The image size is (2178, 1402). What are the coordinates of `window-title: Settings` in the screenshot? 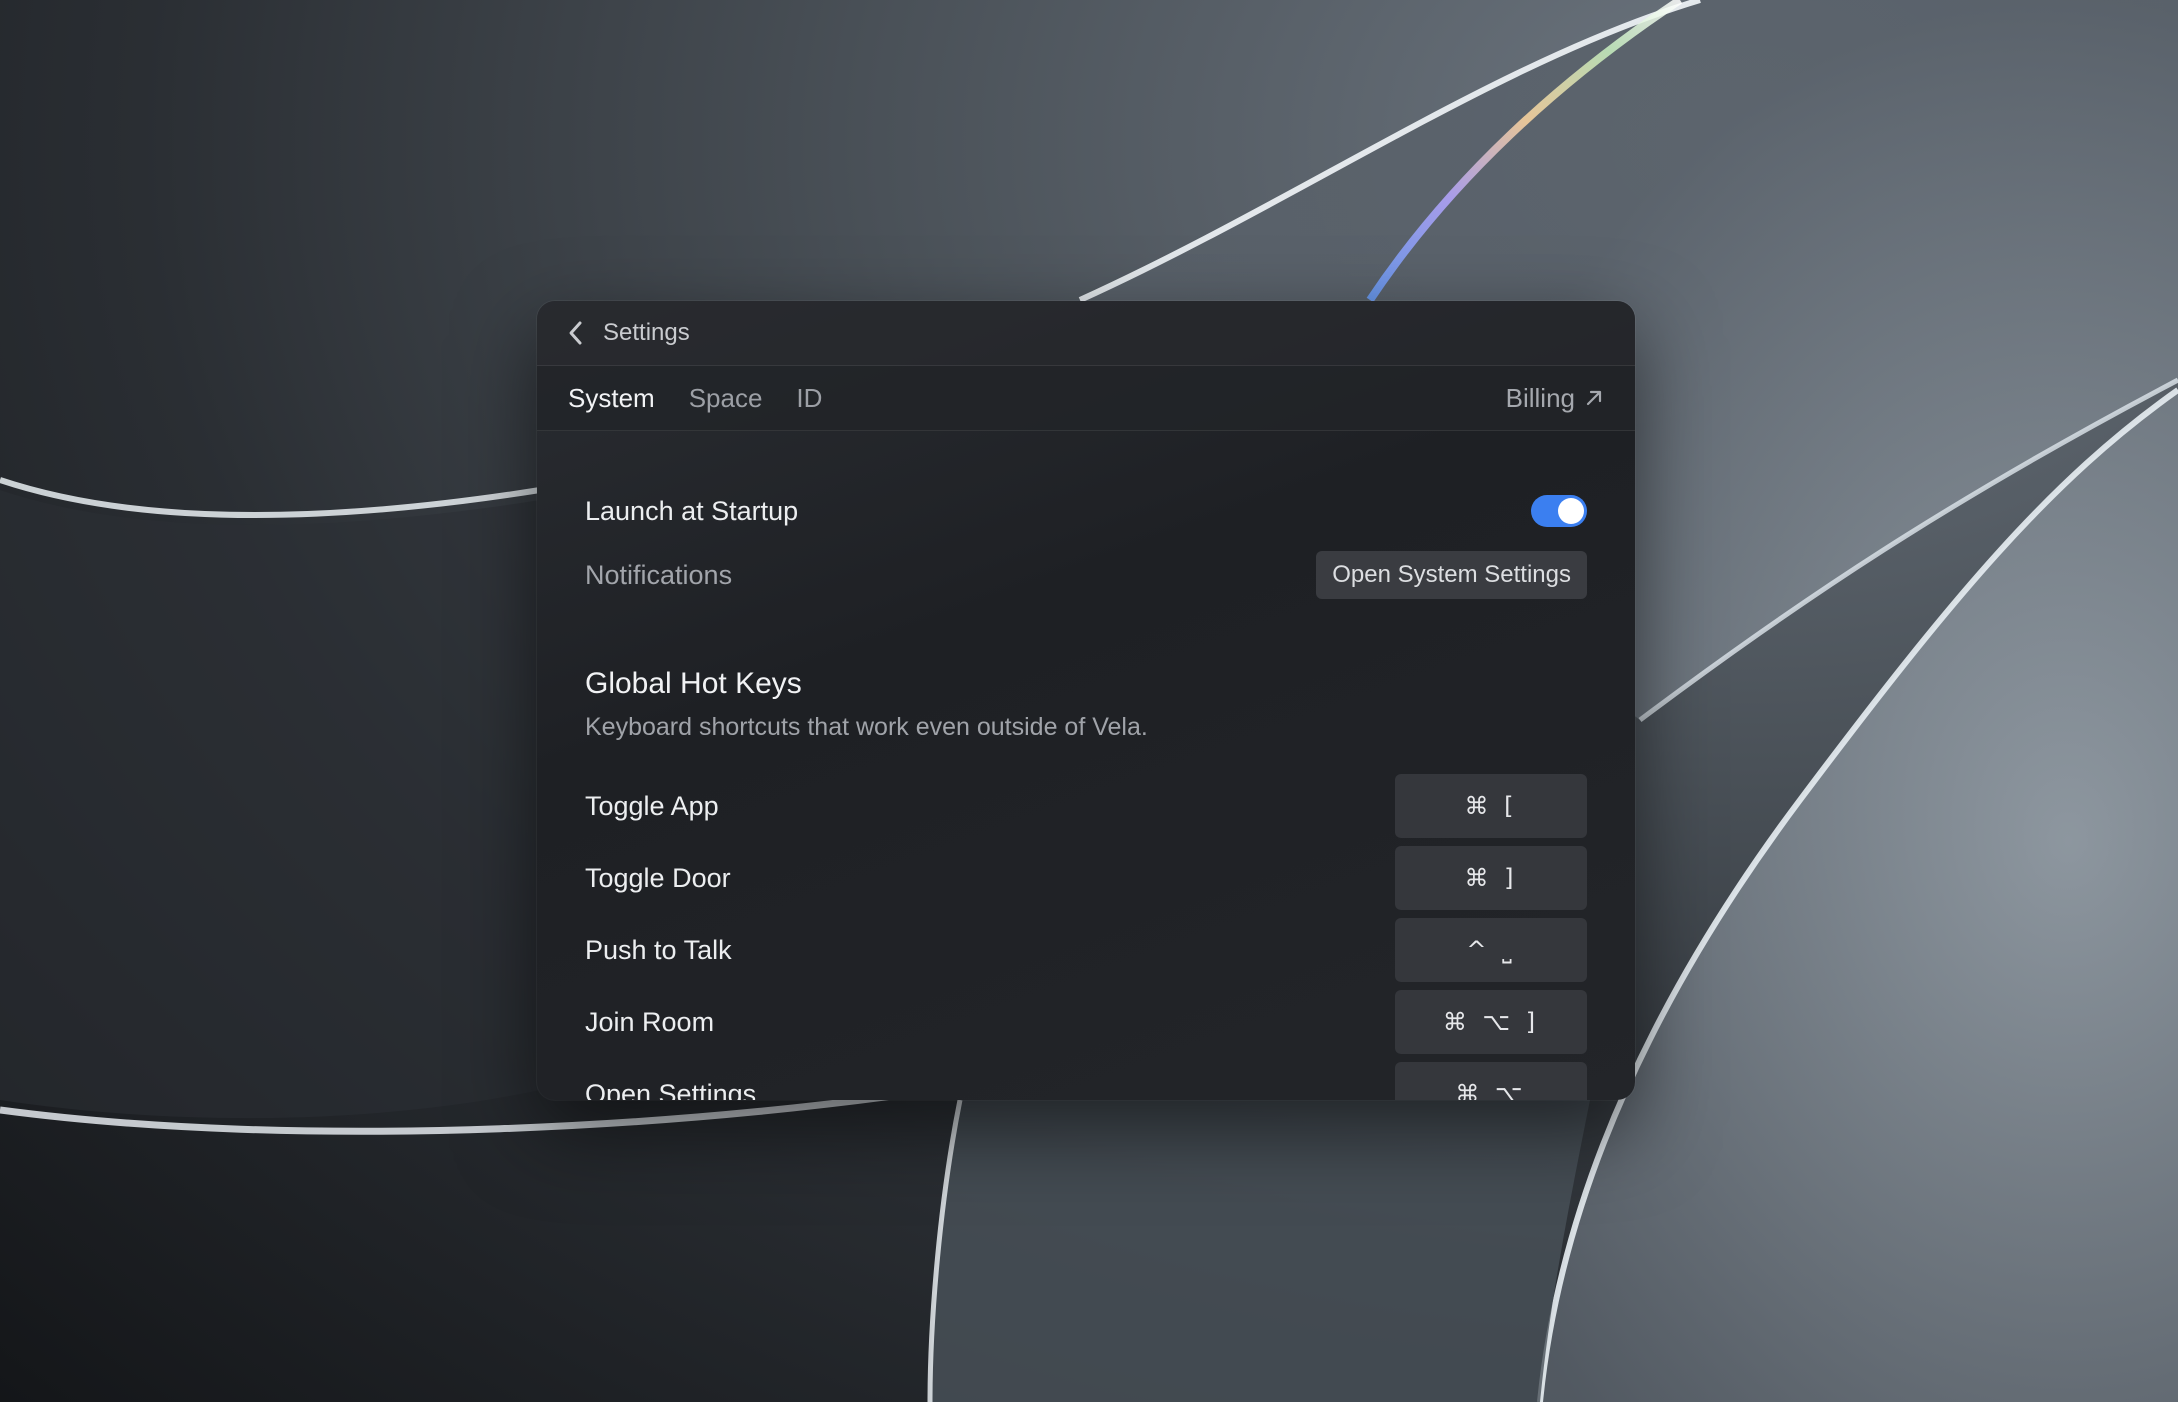 It's located at (646, 332).